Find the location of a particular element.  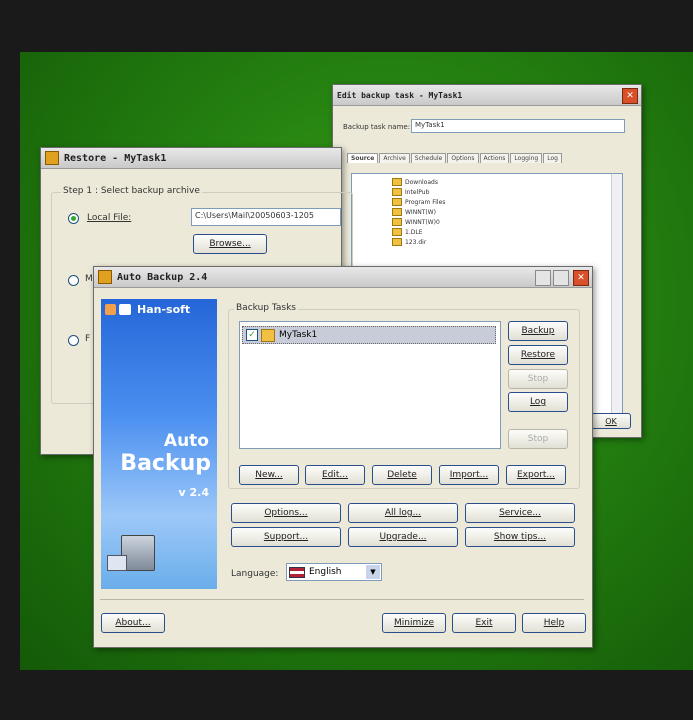

delete-task-button: Delete is located at coordinates (402, 475).